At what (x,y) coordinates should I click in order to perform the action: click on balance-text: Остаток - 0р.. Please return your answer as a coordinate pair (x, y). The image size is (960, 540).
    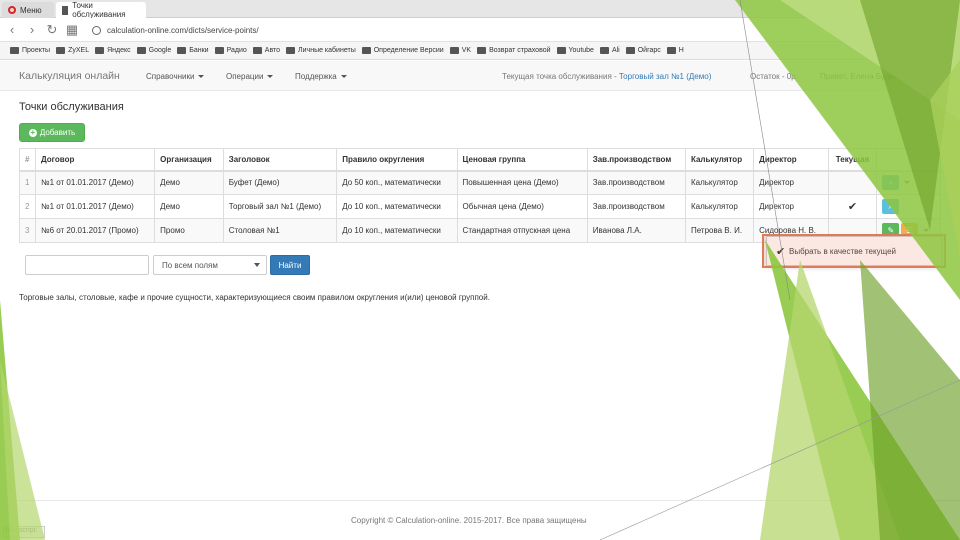
    Looking at the image, I should click on (774, 76).